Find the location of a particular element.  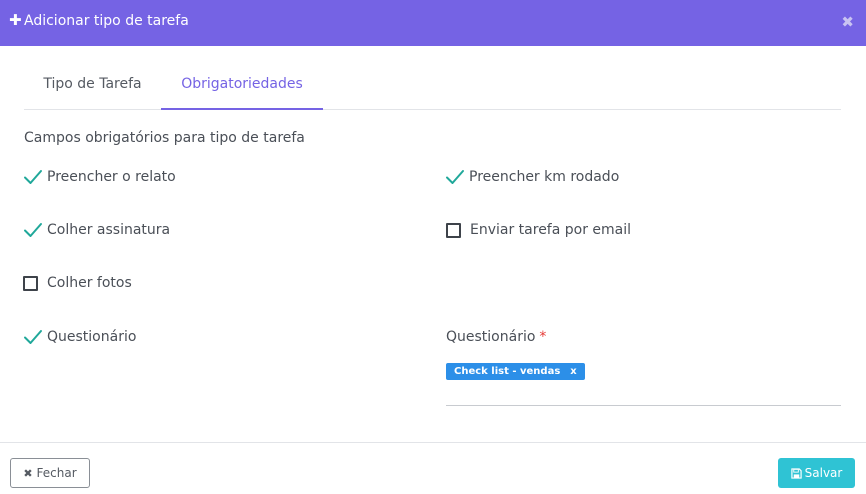

option-label: Colher fotos is located at coordinates (89, 283).